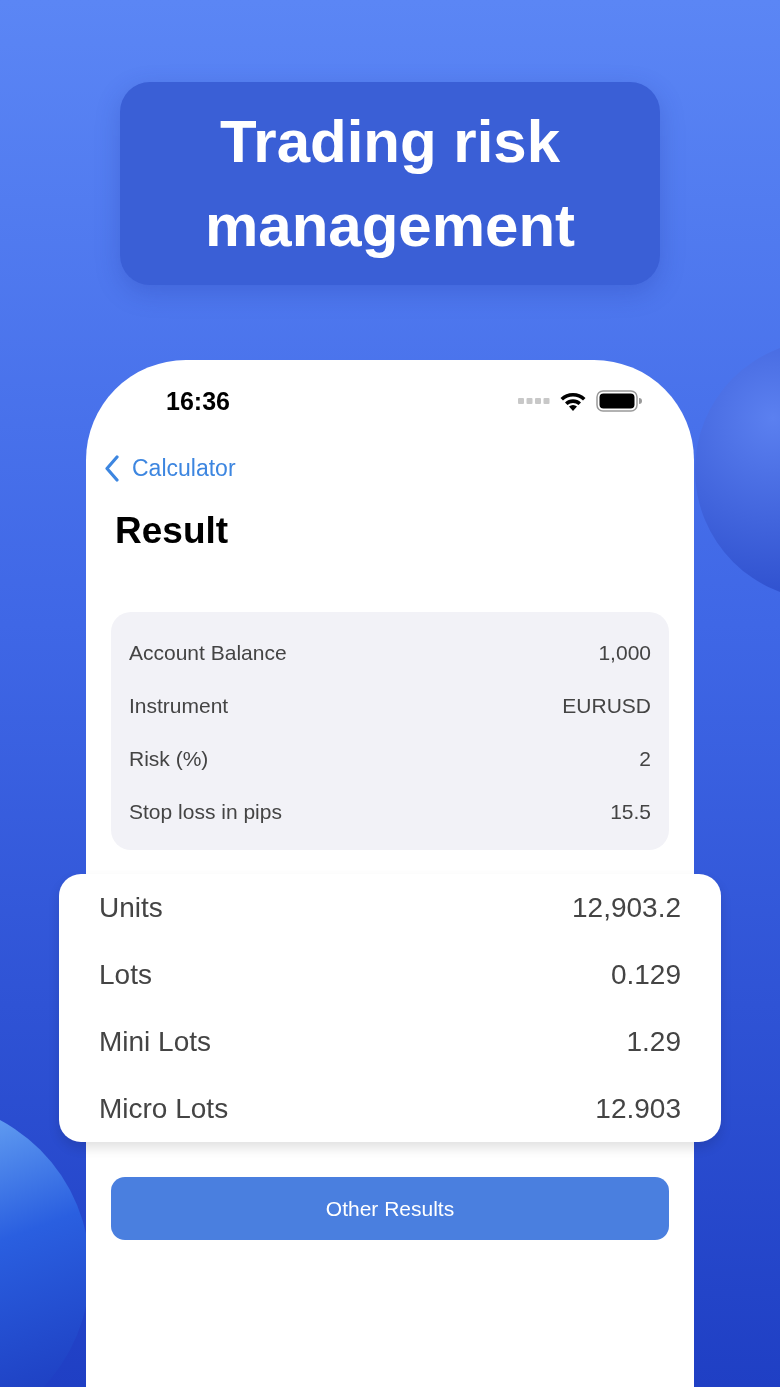  What do you see at coordinates (653, 1041) in the screenshot?
I see `row-value: 1.29` at bounding box center [653, 1041].